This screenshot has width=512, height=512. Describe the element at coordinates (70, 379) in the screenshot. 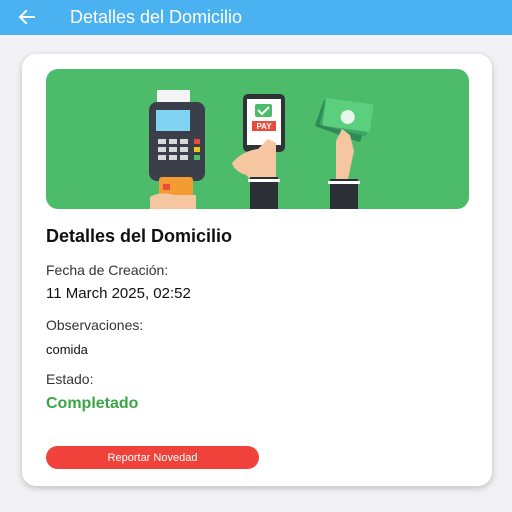

I see `estado-label: Estado:` at that location.